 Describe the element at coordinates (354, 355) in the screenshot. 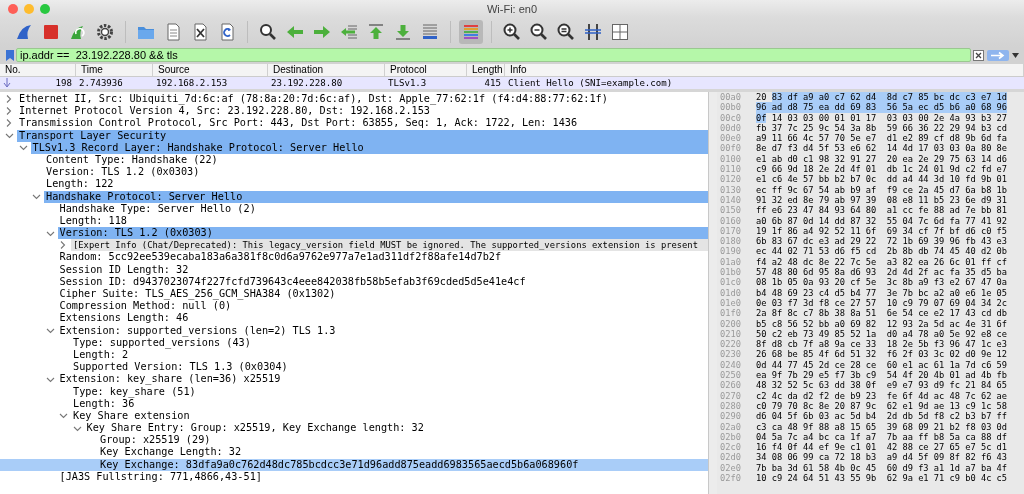

I see `tree-item: Length: 2` at that location.